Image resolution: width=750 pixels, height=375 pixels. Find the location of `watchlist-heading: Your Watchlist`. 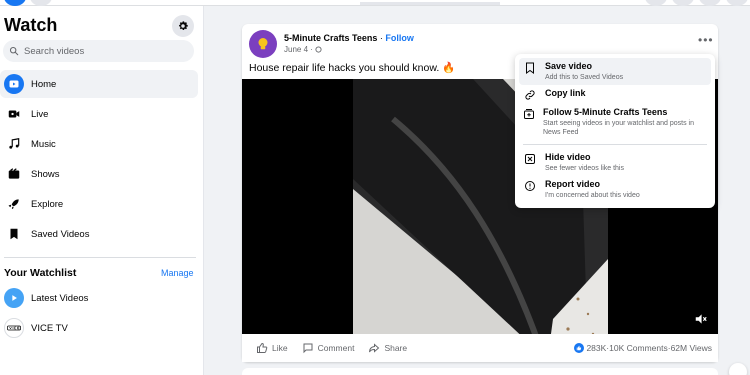

watchlist-heading: Your Watchlist is located at coordinates (40, 273).